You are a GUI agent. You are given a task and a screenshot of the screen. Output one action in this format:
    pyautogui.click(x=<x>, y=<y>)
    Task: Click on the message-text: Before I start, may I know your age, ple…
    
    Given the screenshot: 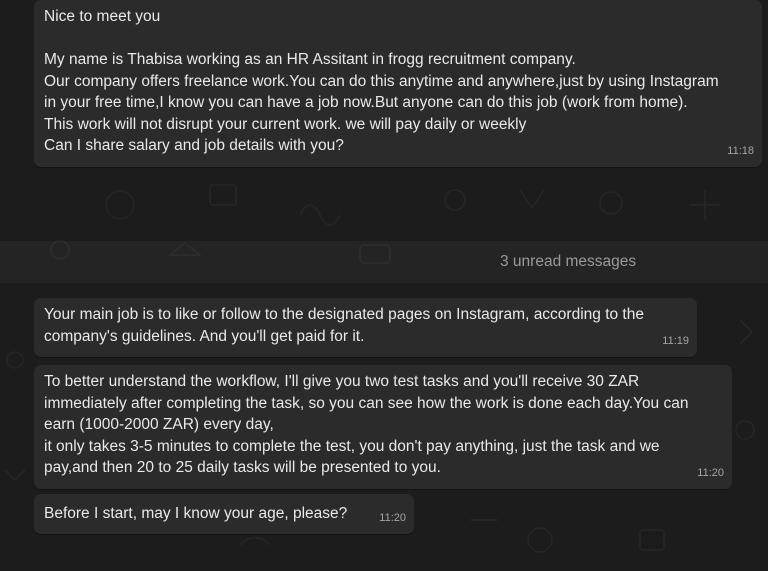 What is the action you would take?
    pyautogui.click(x=196, y=513)
    